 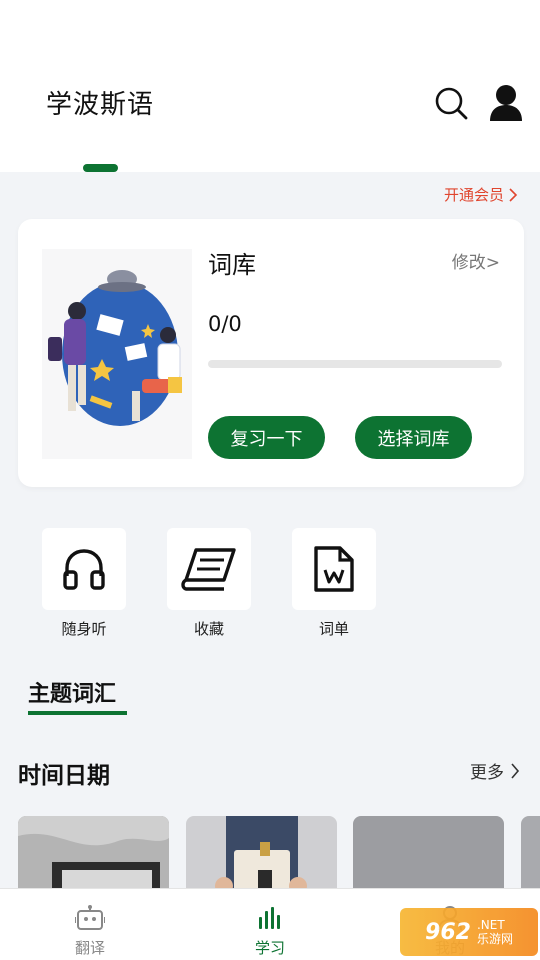 What do you see at coordinates (473, 195) in the screenshot?
I see `vip-label: 开通会员` at bounding box center [473, 195].